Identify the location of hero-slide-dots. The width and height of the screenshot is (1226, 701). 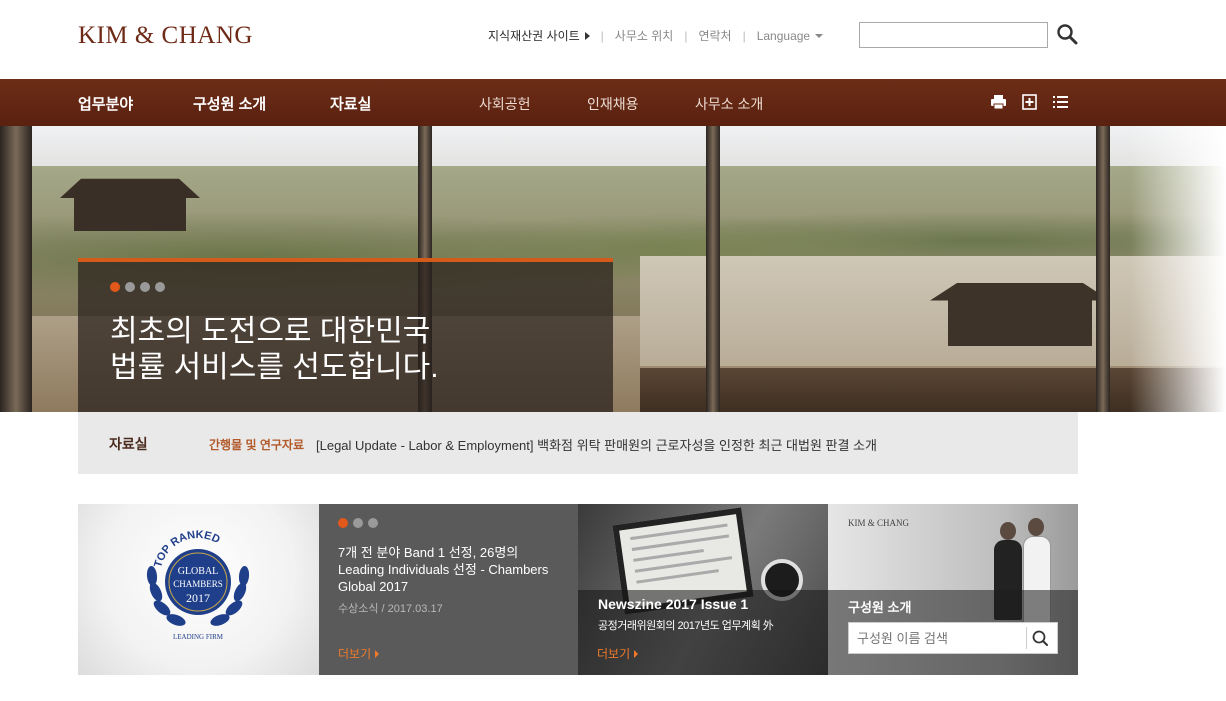
(137, 287).